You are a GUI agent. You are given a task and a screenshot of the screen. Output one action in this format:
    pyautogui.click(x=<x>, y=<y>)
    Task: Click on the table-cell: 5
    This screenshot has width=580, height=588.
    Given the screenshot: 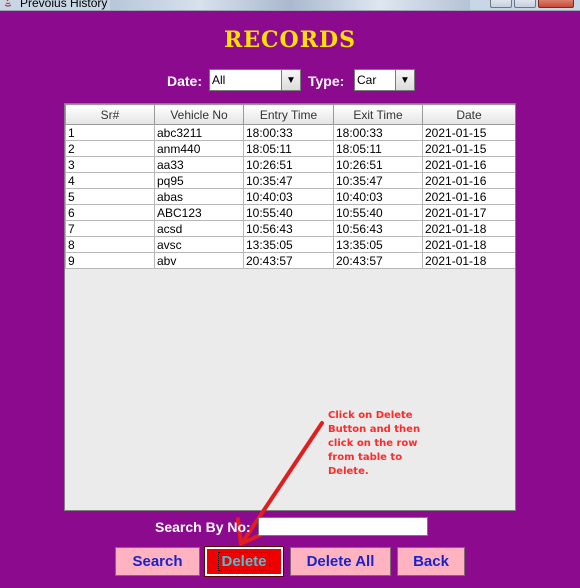 What is the action you would take?
    pyautogui.click(x=110, y=196)
    